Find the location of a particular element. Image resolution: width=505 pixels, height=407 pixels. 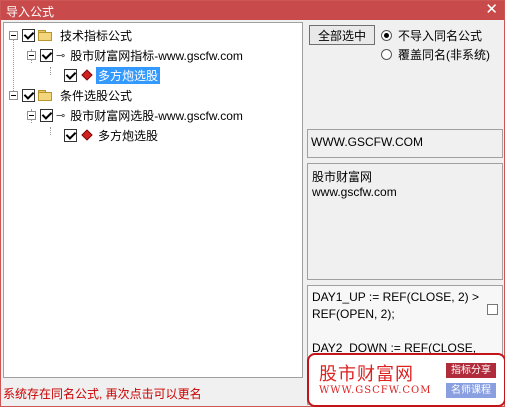

option-overwrite-same: 覆盖同名(非系统) is located at coordinates (435, 54).